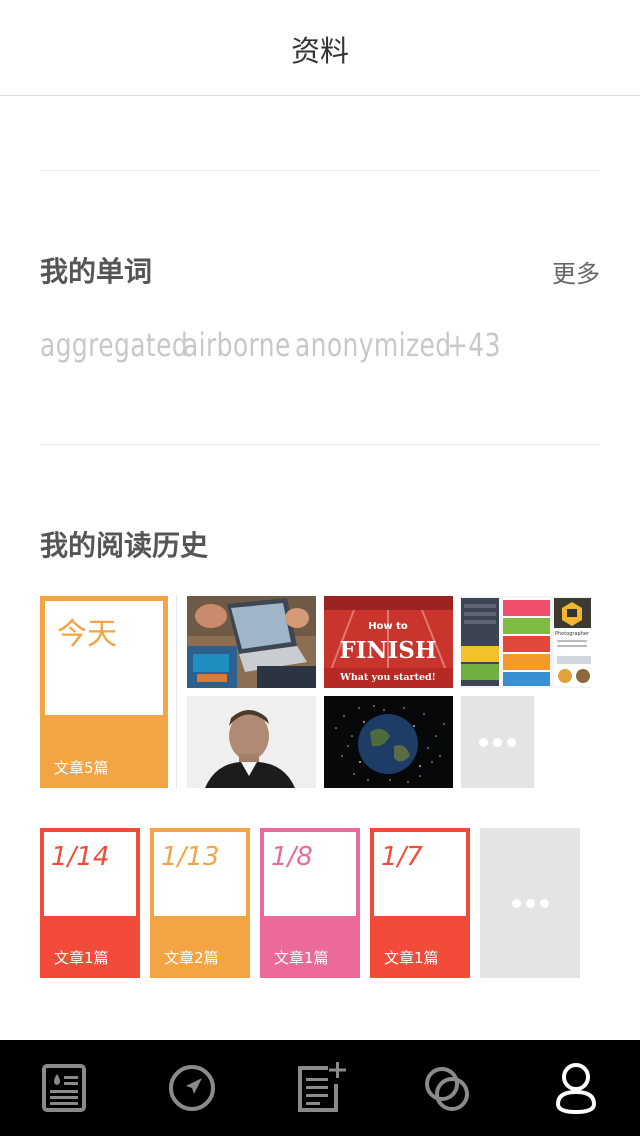 This screenshot has height=1136, width=640. I want to click on laptop-workspace-photo, so click(251, 642).